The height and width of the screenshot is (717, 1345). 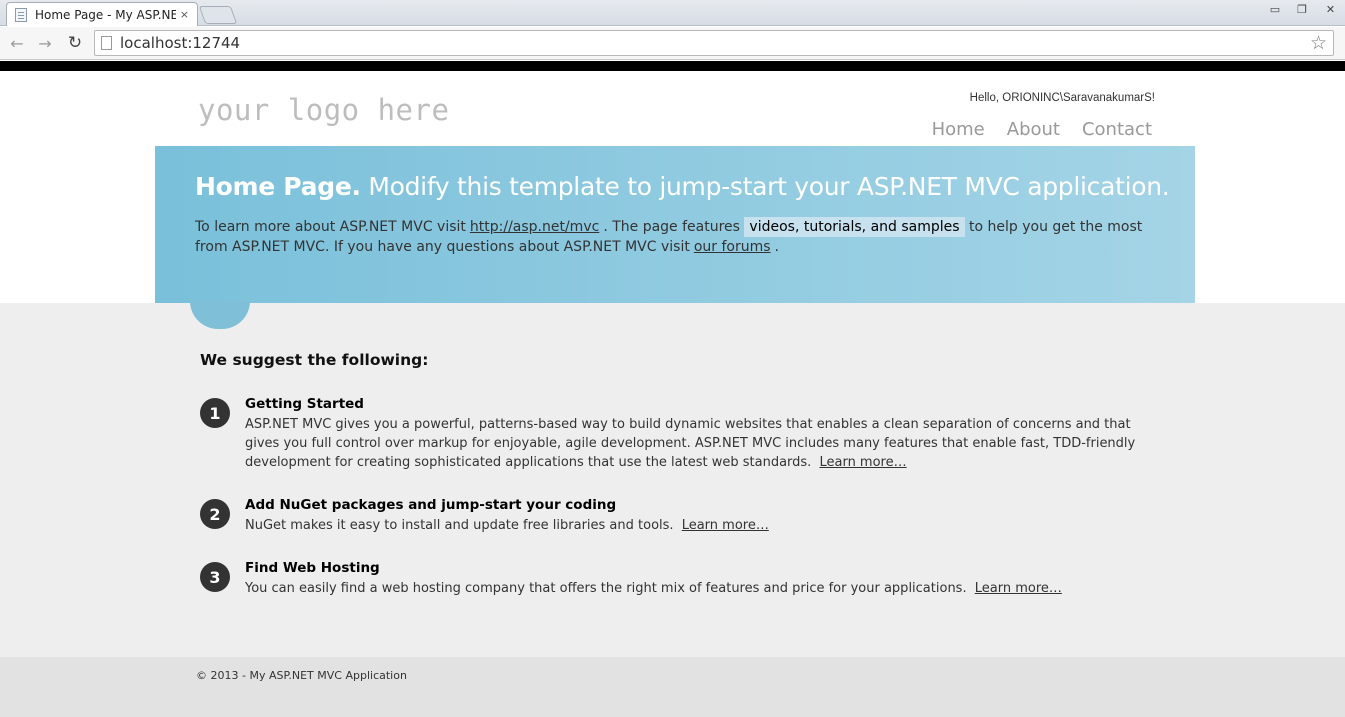 I want to click on browser-toolbar: ← → ↻ localhost:12744 ☆, so click(x=672, y=43).